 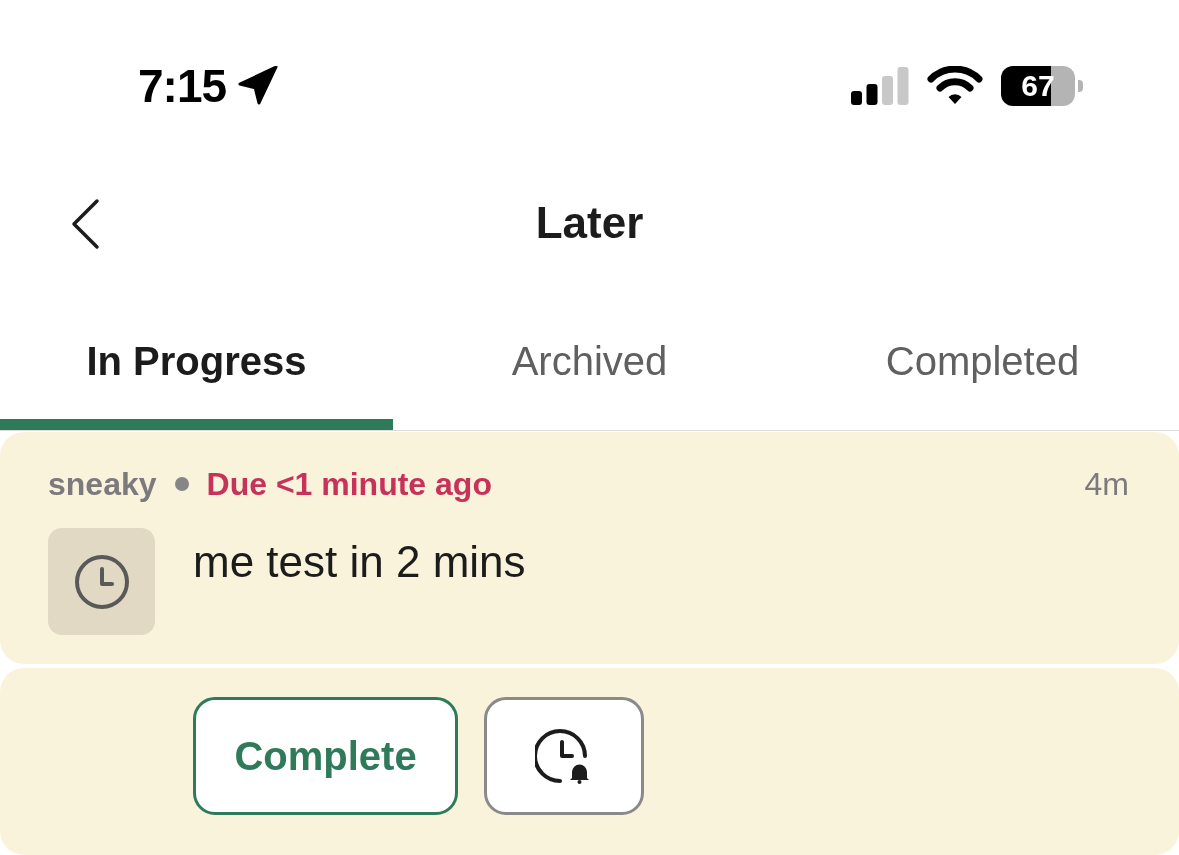 I want to click on due-label: Due <1 minute ago, so click(x=349, y=484).